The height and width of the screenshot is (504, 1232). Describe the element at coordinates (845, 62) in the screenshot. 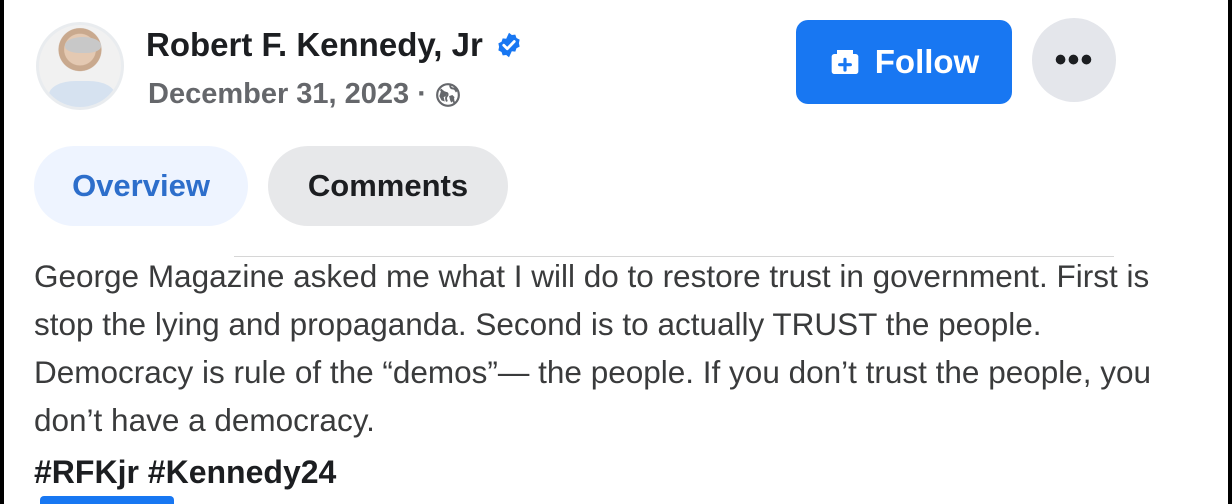

I see `follow-add-icon` at that location.